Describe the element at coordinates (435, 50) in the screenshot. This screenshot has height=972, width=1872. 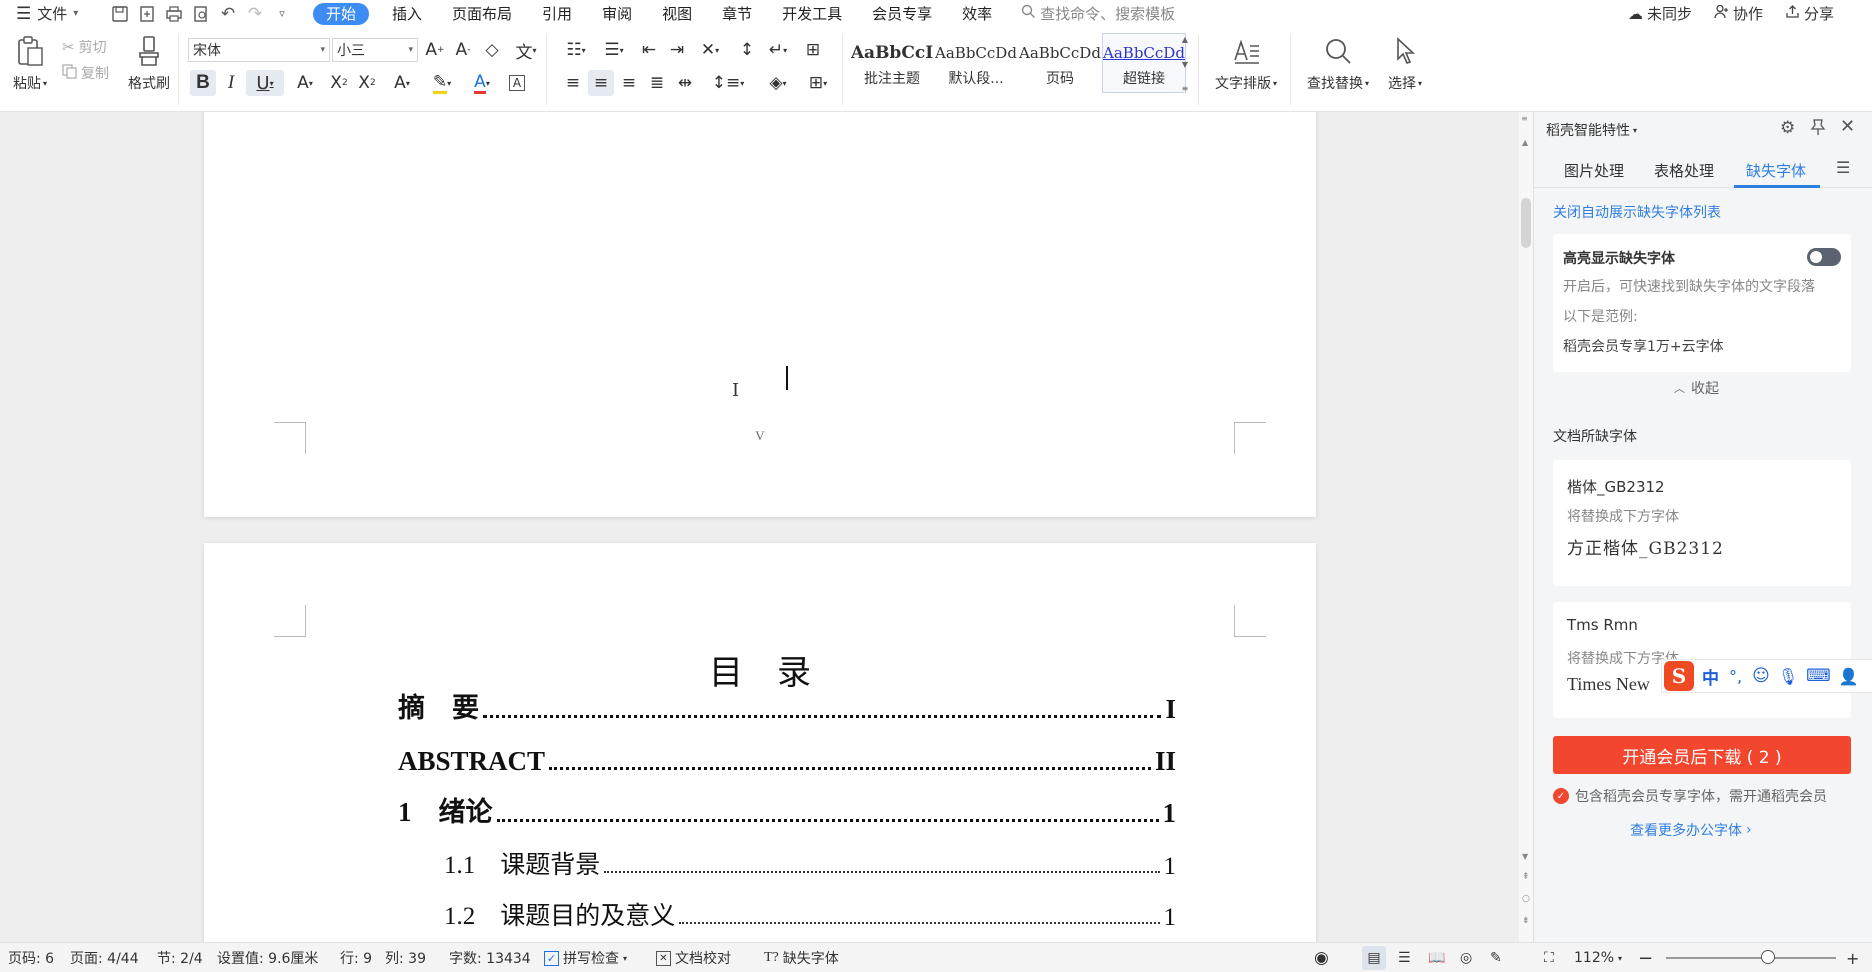
I see `grow-font-icon: A +` at that location.